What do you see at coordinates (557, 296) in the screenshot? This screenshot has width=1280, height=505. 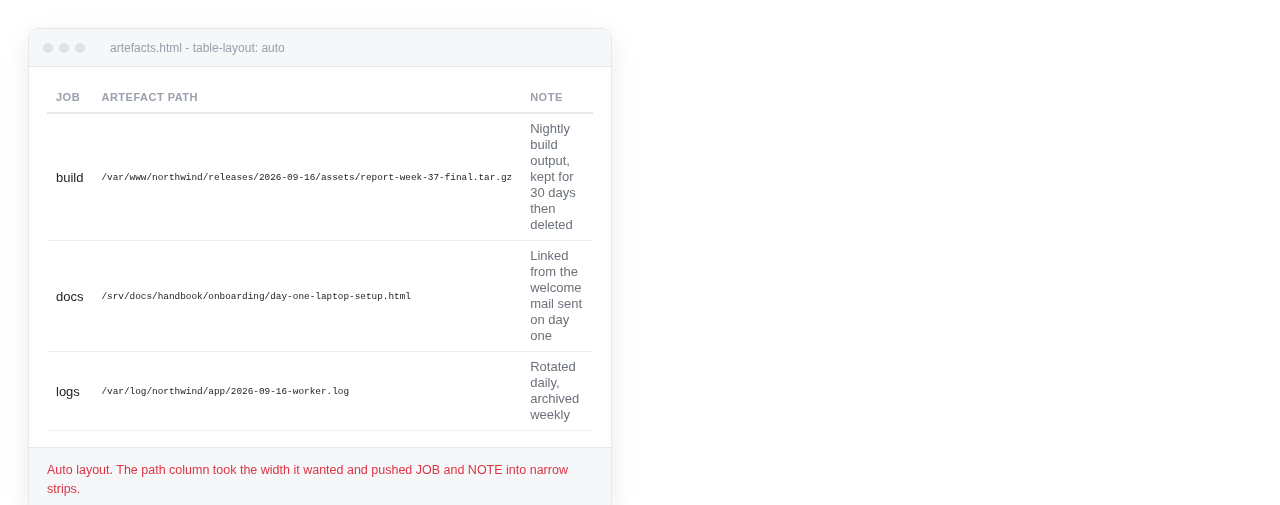 I see `note-cell: Linked from the welcome mail sent on day one` at bounding box center [557, 296].